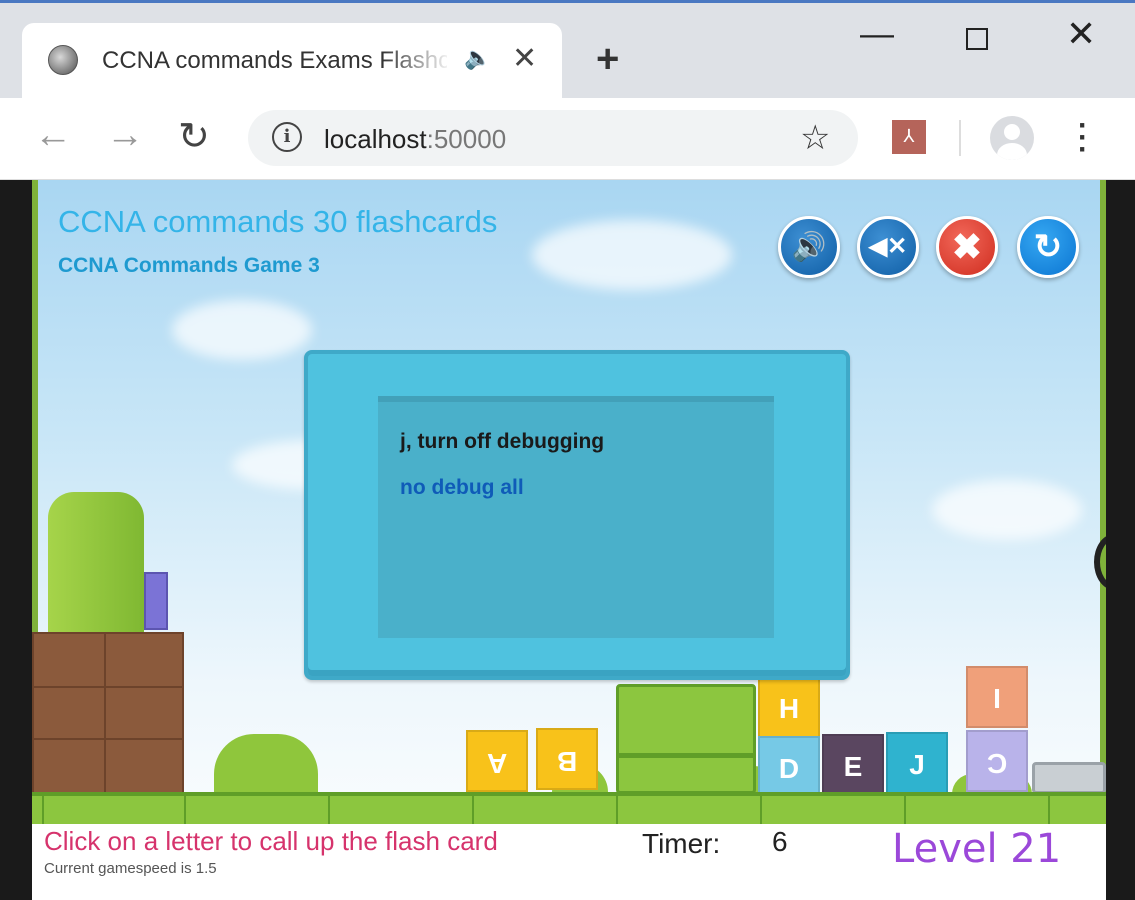 The width and height of the screenshot is (1135, 900). I want to click on bookmark-star-icon: ☆, so click(815, 138).